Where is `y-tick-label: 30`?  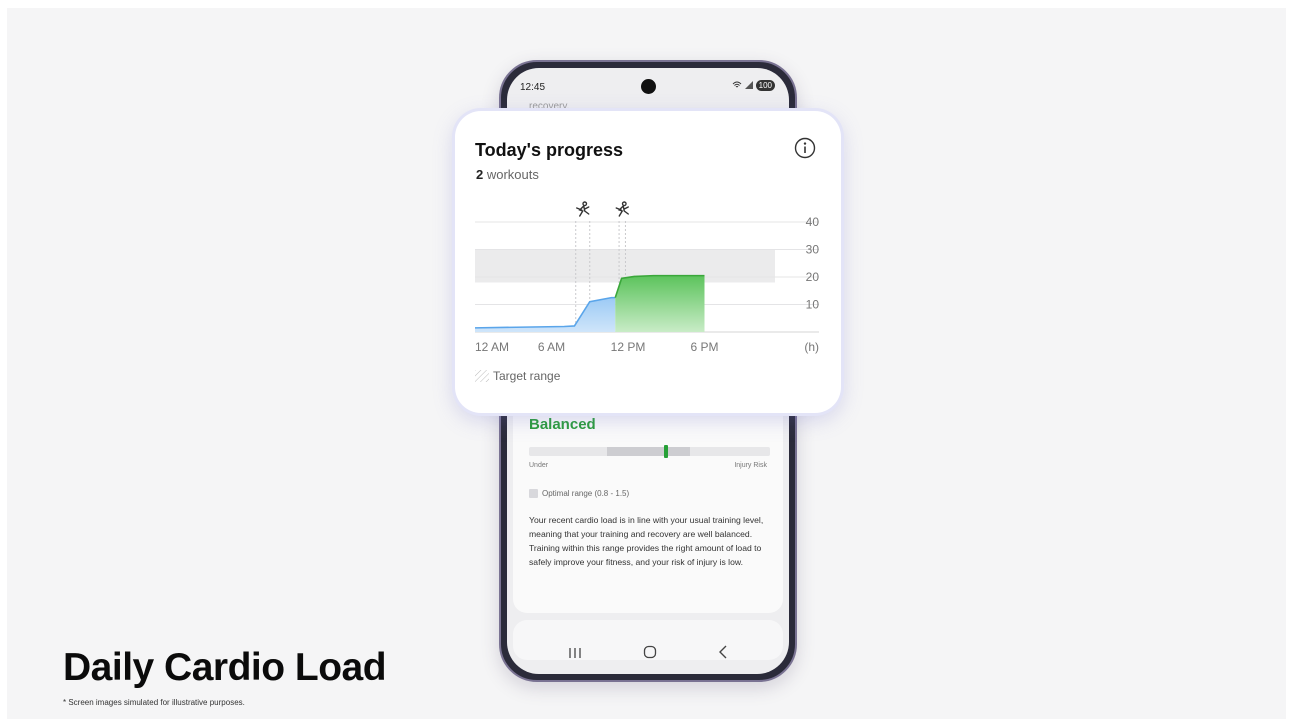
y-tick-label: 30 is located at coordinates (813, 250).